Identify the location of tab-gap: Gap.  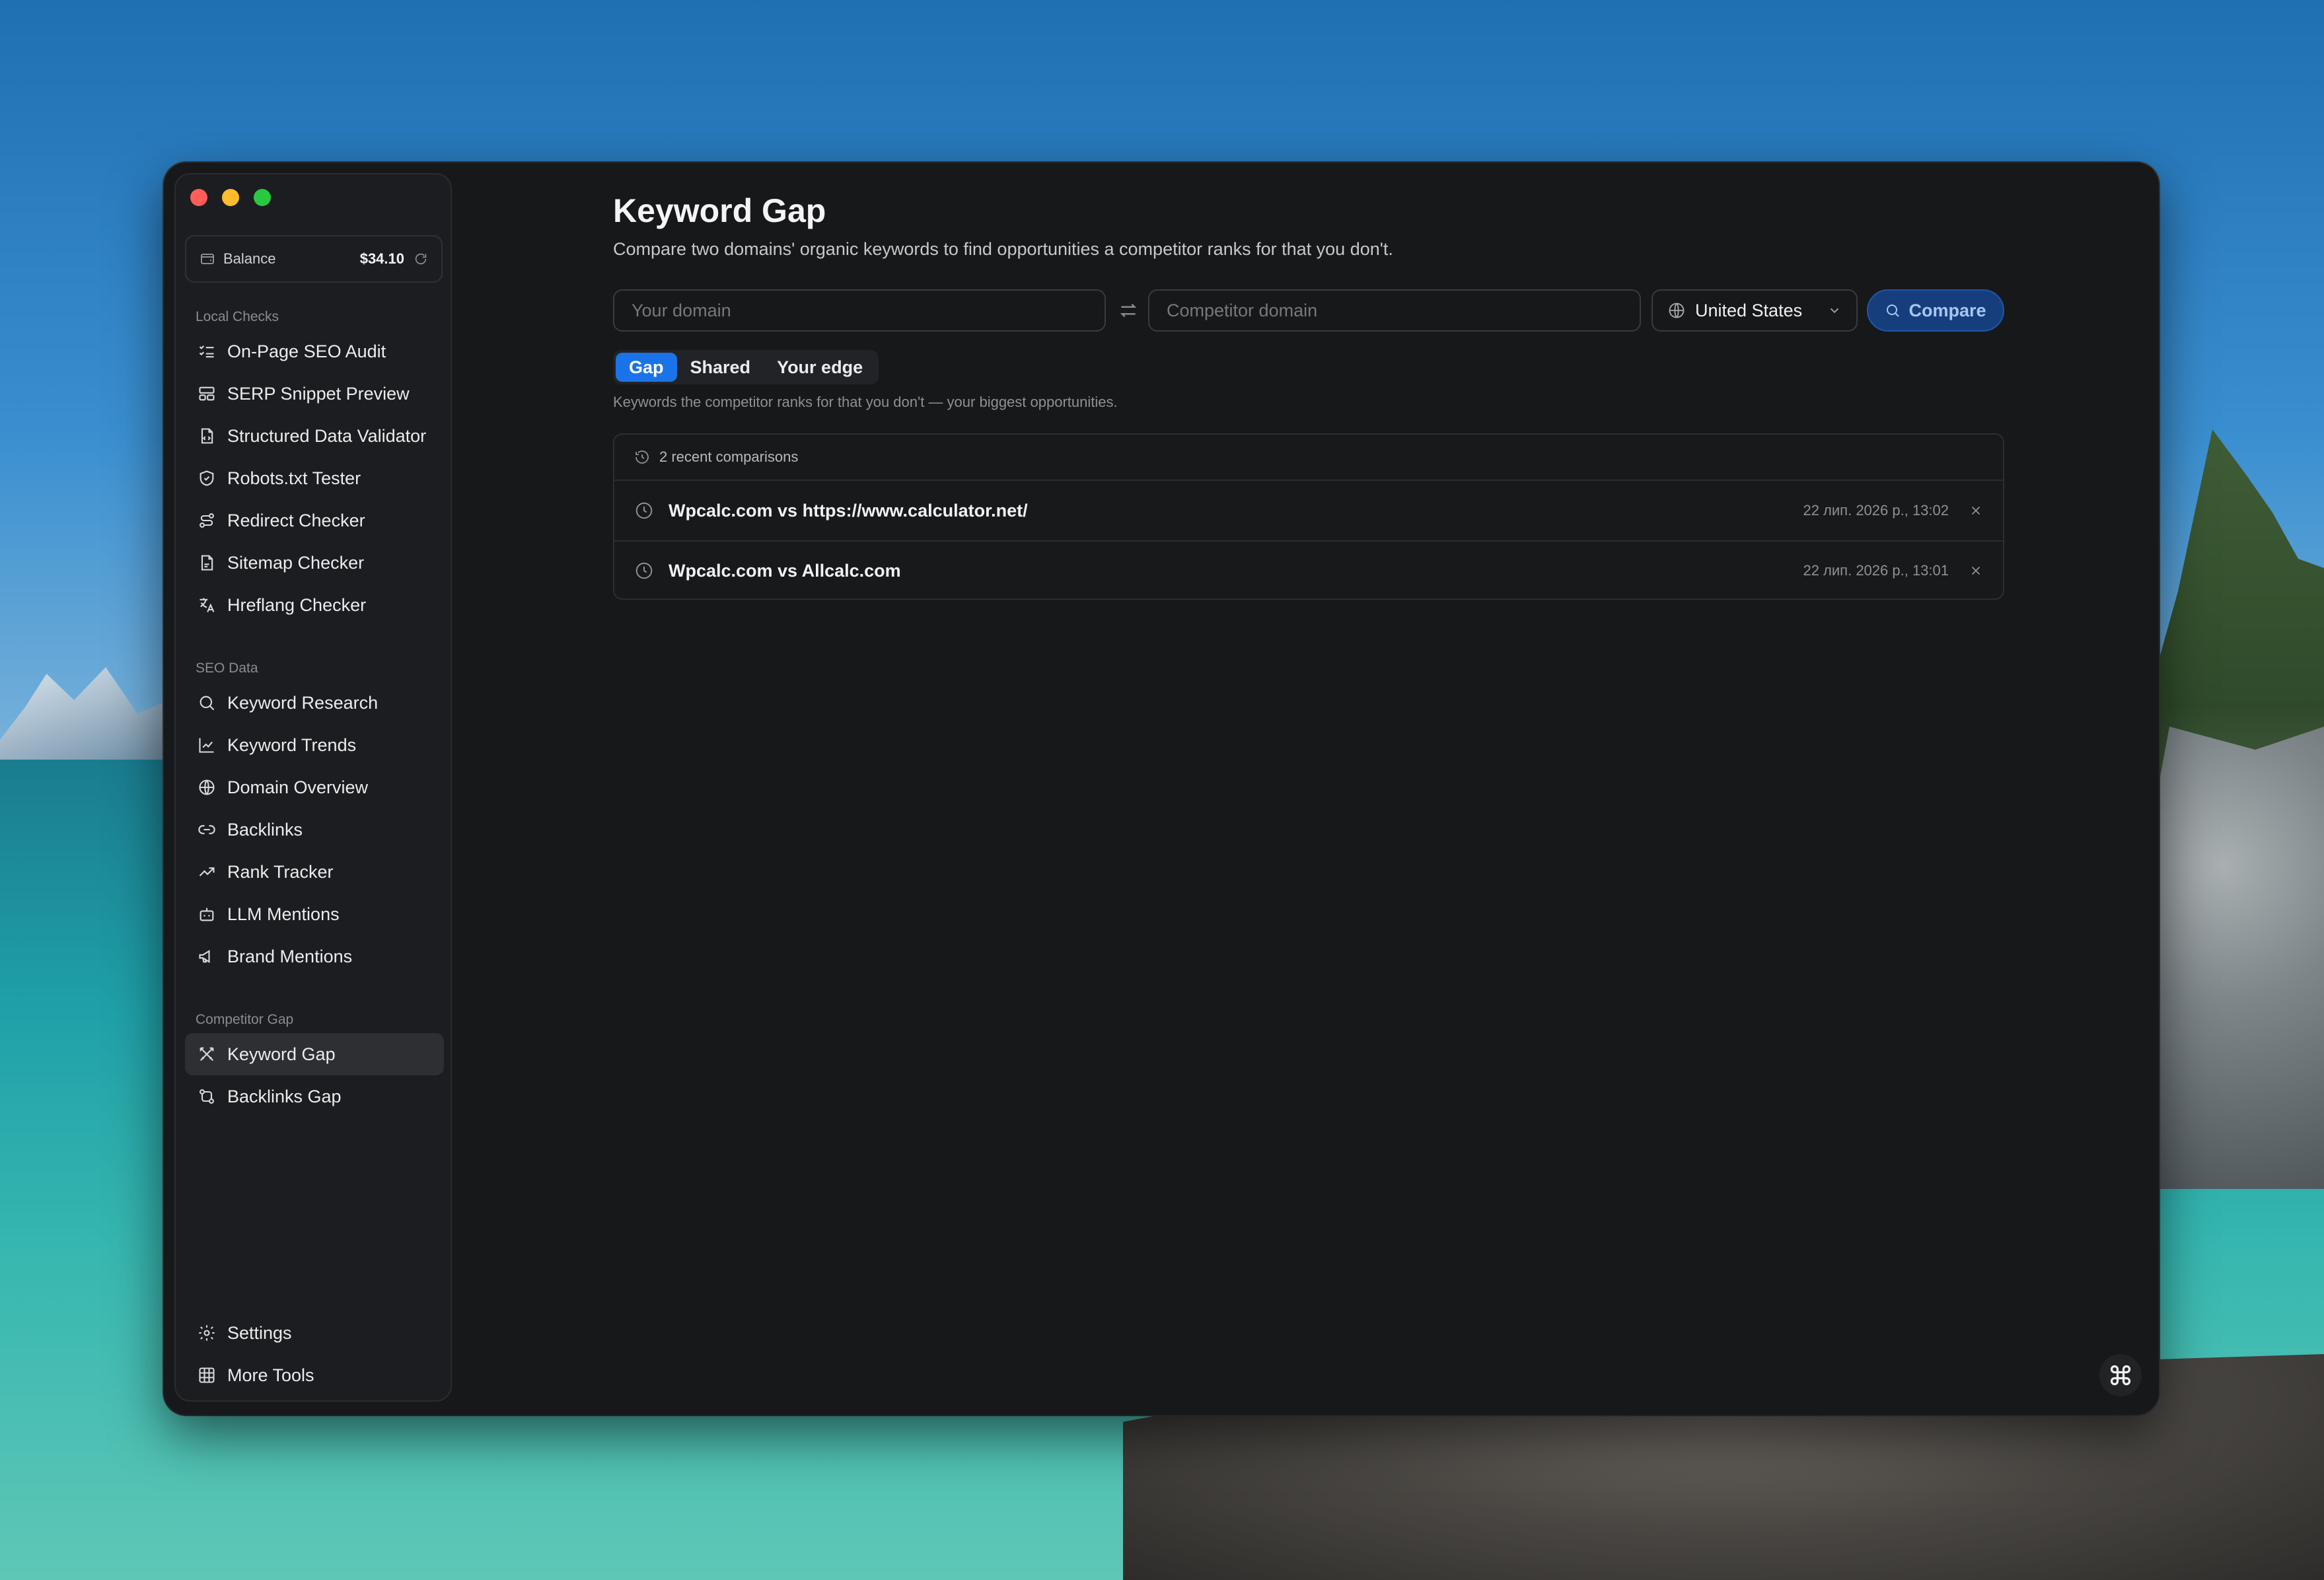
(646, 367).